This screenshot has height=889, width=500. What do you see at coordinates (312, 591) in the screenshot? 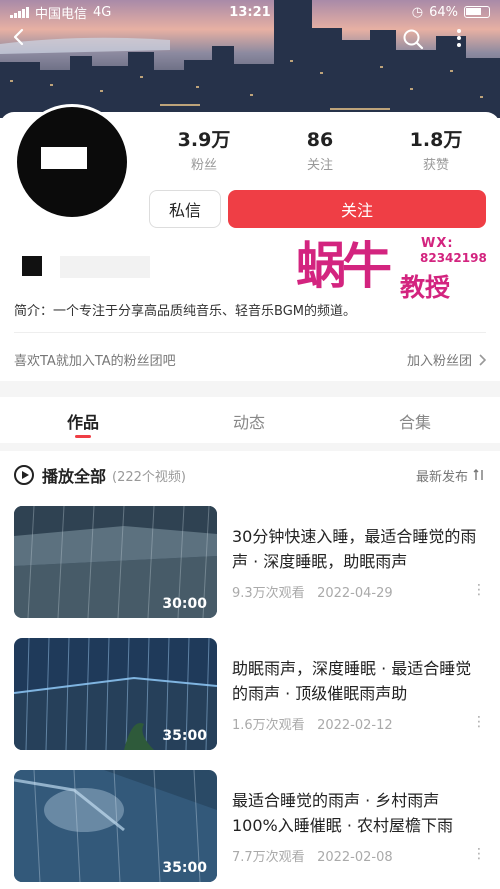
I see `video-meta: 9.3万次观看 2022-04-29` at bounding box center [312, 591].